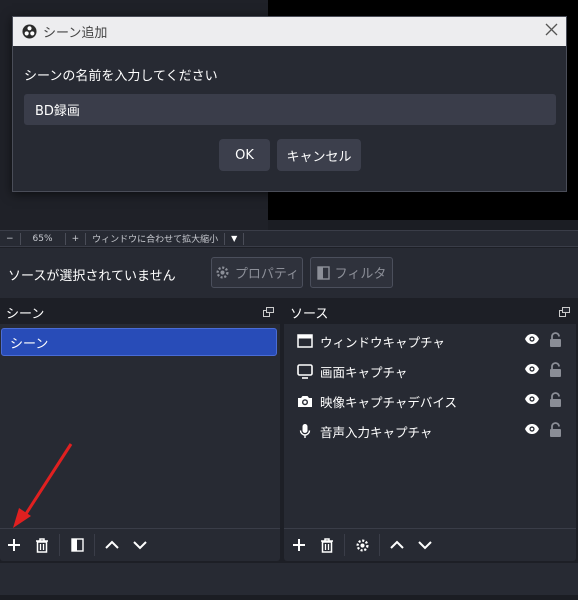 The image size is (578, 600). Describe the element at coordinates (389, 402) in the screenshot. I see `source-item-label: 映像キャプチャデバイス` at that location.